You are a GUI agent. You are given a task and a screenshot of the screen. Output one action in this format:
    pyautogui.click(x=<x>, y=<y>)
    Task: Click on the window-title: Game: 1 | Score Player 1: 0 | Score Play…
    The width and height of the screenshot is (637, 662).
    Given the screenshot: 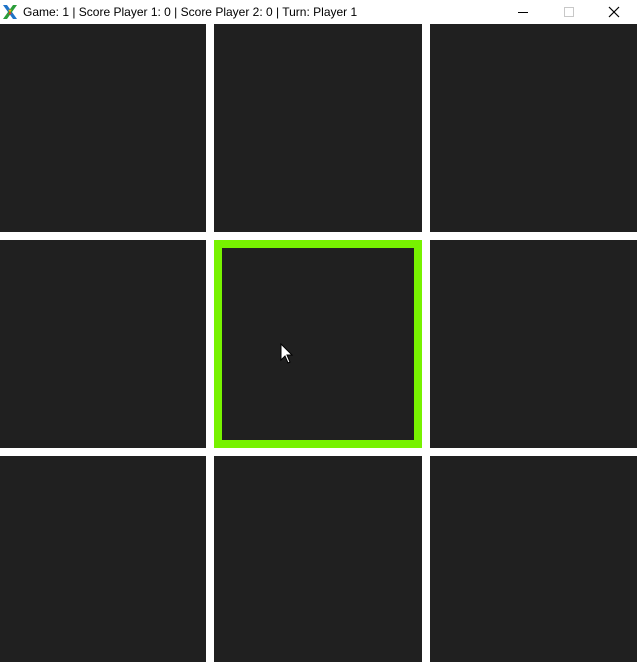 What is the action you would take?
    pyautogui.click(x=190, y=12)
    